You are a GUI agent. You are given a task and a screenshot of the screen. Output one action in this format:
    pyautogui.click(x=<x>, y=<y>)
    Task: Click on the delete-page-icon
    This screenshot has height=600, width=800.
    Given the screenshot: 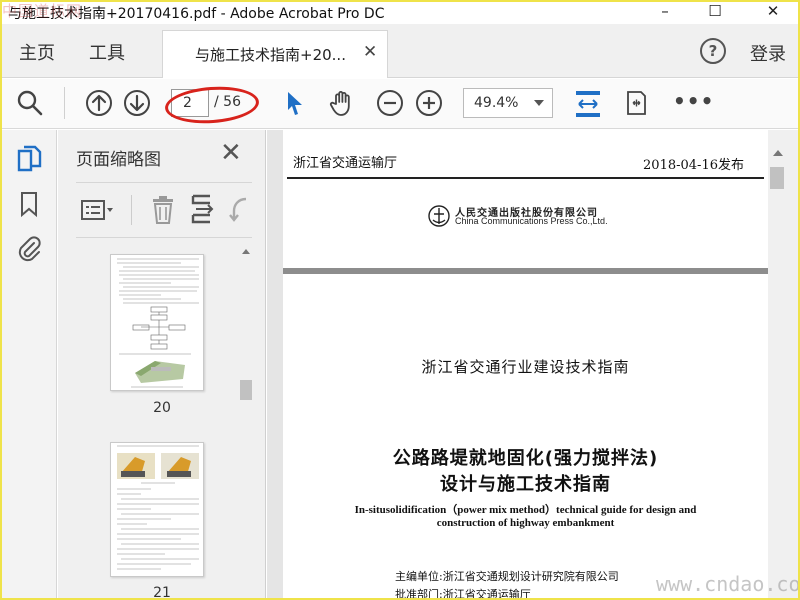 What is the action you would take?
    pyautogui.click(x=163, y=210)
    